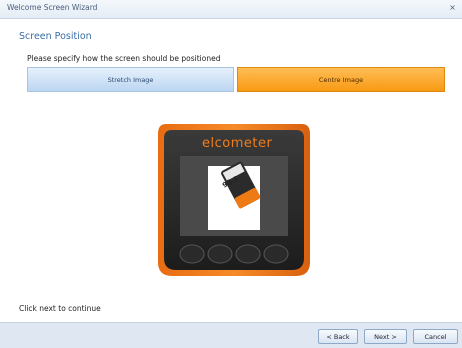 Image resolution: width=462 pixels, height=348 pixels. I want to click on window-title: Welcome Screen Wizard, so click(52, 7).